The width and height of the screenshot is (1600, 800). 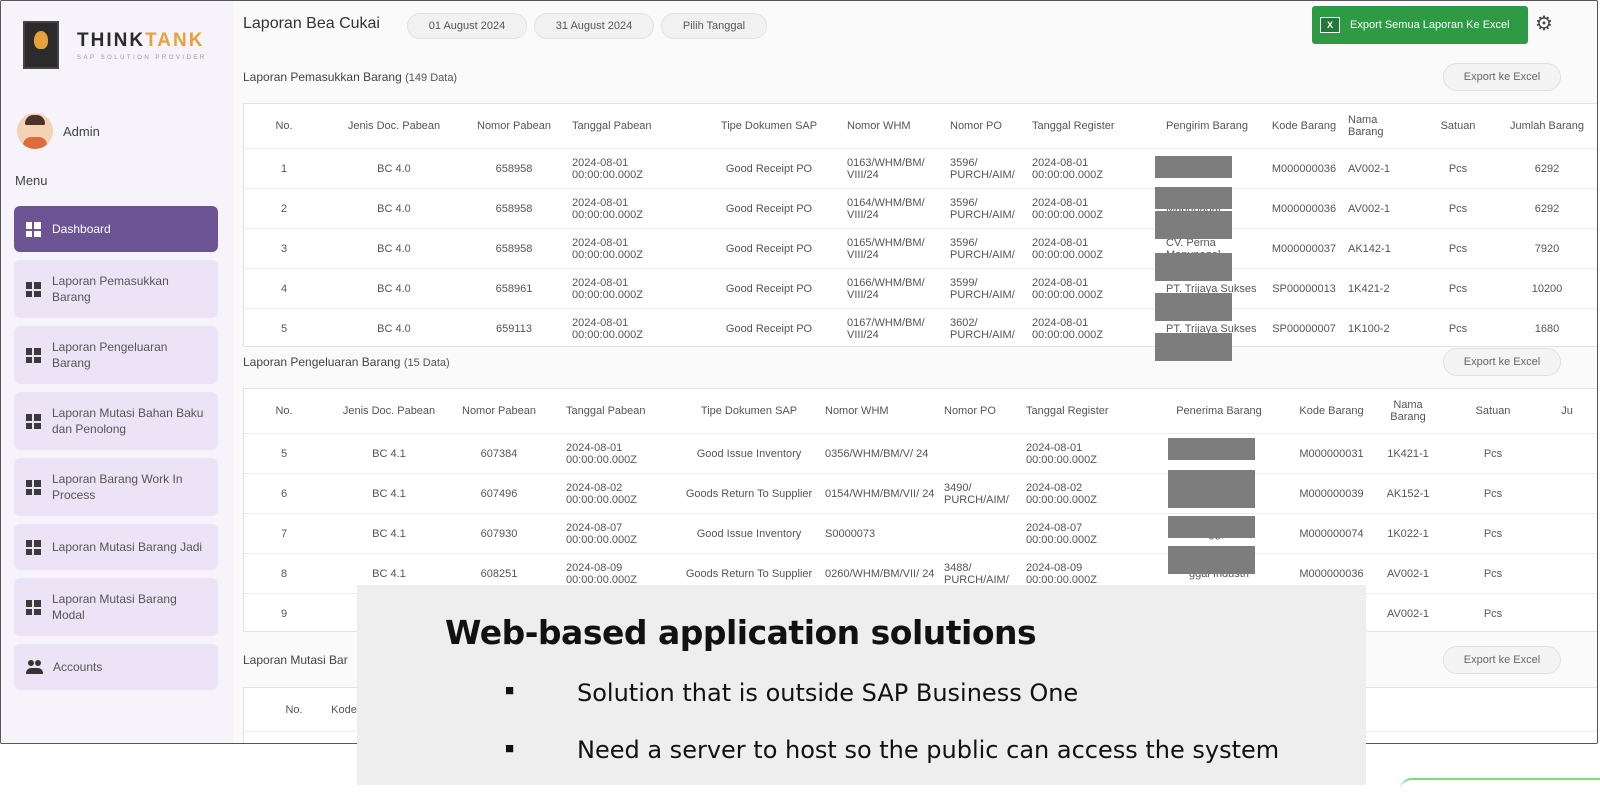 I want to click on sidebar-item-laporan-pengeluaran: Laporan Pengeluaran Barang, so click(x=116, y=355).